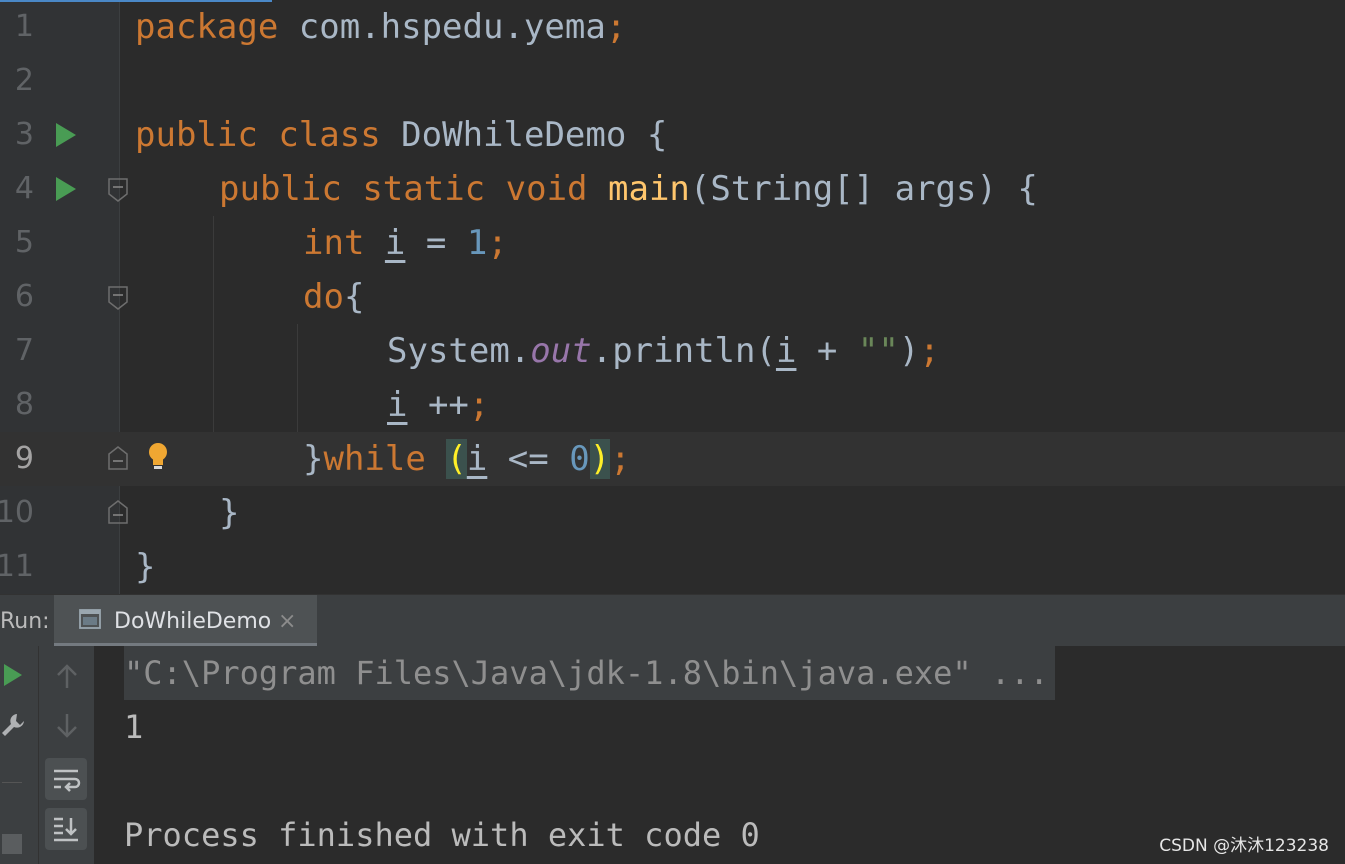 This screenshot has width=1345, height=864. I want to click on matched-paren: ), so click(600, 459).